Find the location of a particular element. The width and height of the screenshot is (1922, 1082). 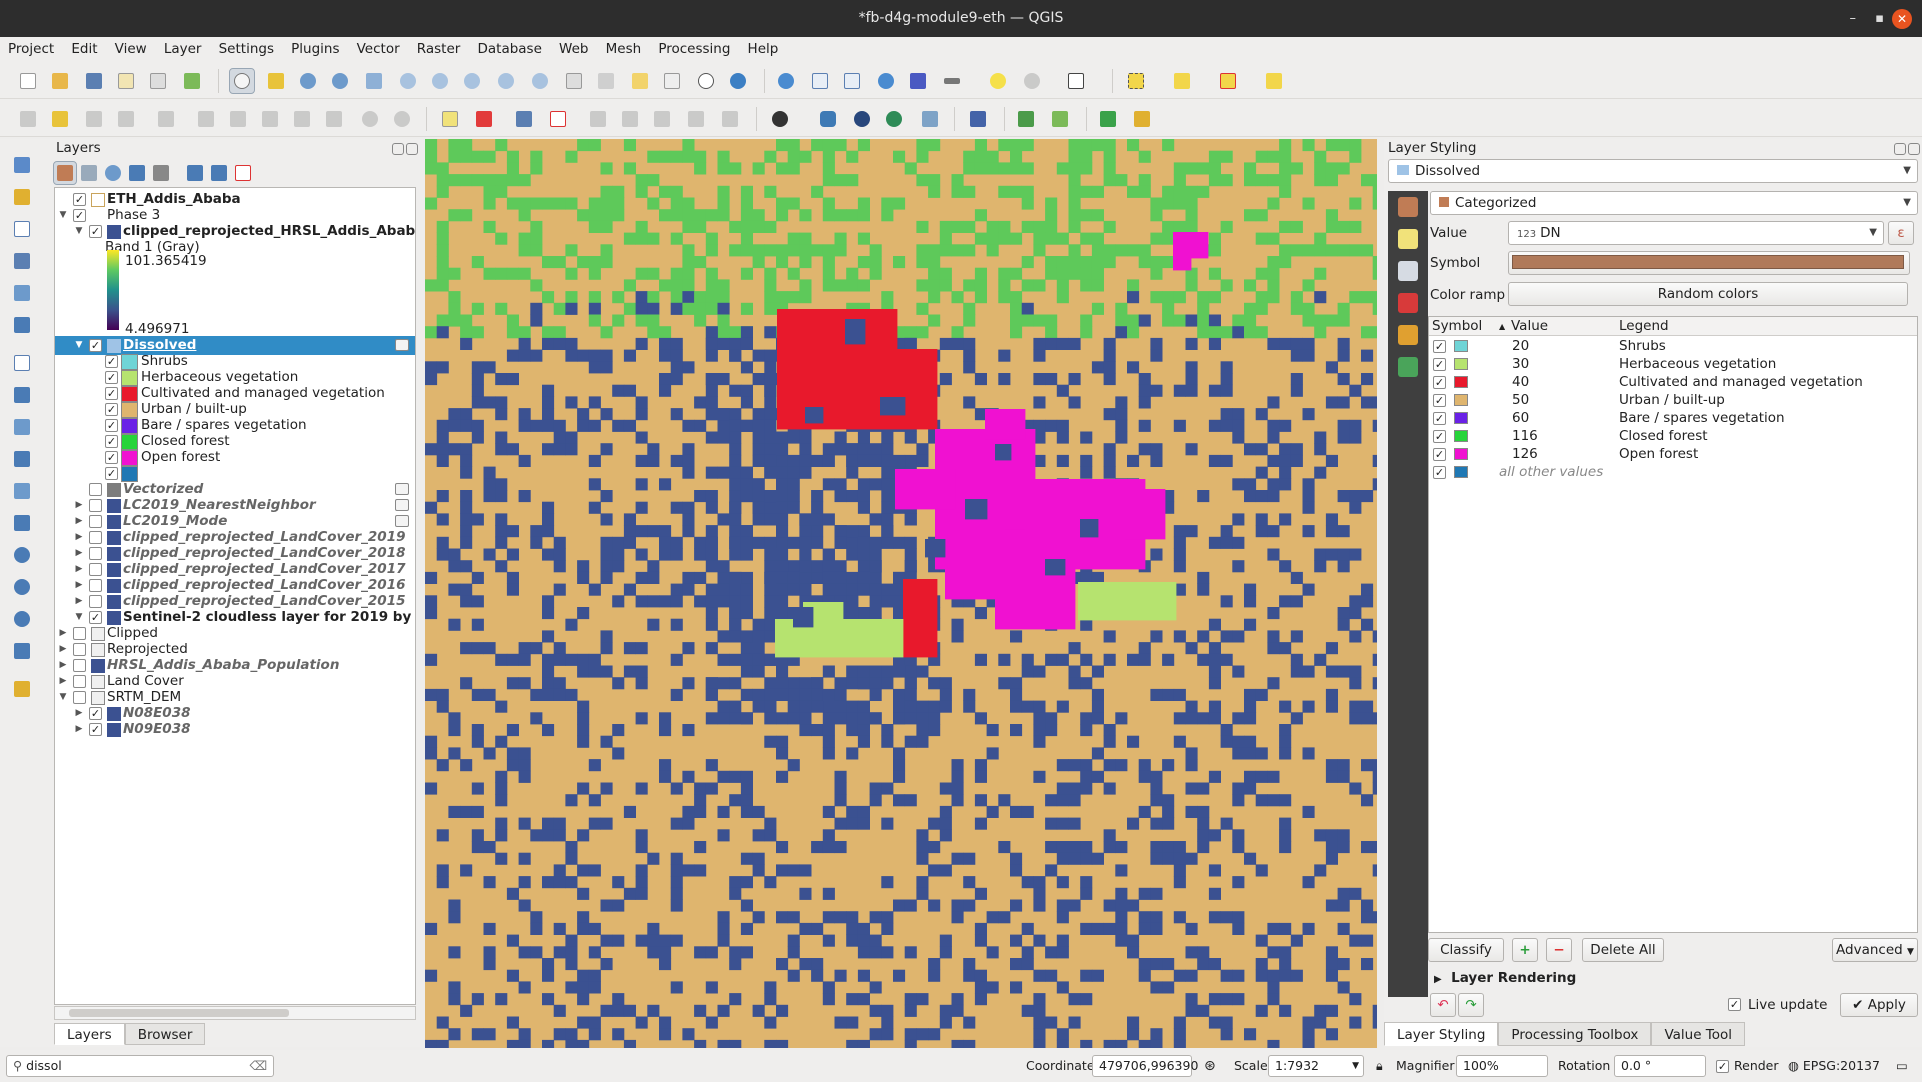

web-map-icon is located at coordinates (862, 119).